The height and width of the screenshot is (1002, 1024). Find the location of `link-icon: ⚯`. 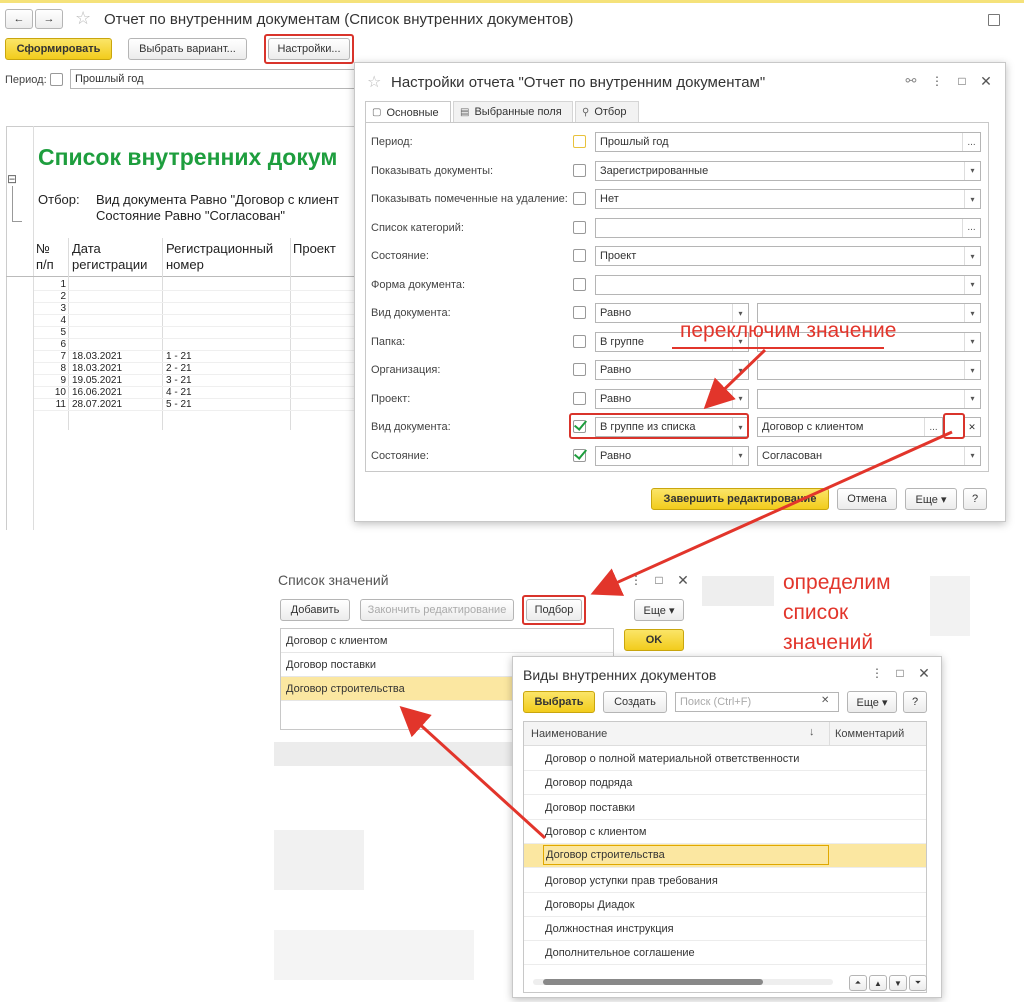

link-icon: ⚯ is located at coordinates (911, 81).